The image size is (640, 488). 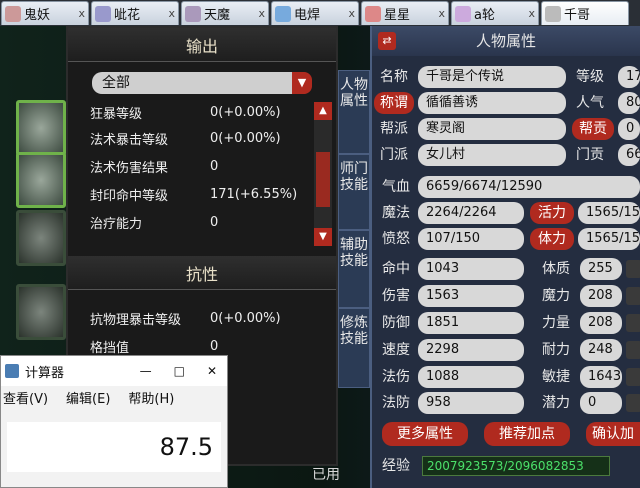 I want to click on filter-select: 全部 ▼, so click(x=202, y=83).